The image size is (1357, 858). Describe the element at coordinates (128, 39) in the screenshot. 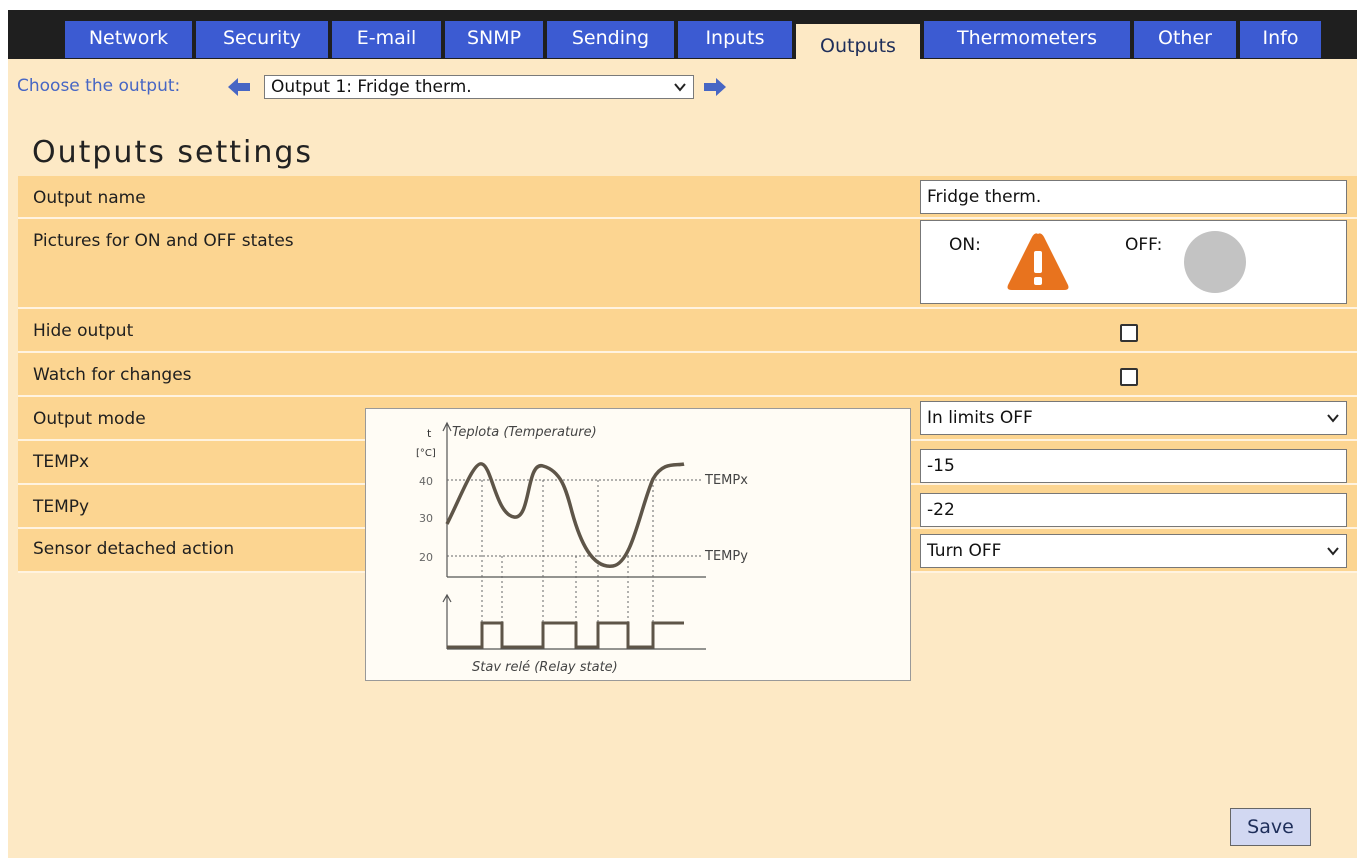

I see `tab-network: Network` at that location.